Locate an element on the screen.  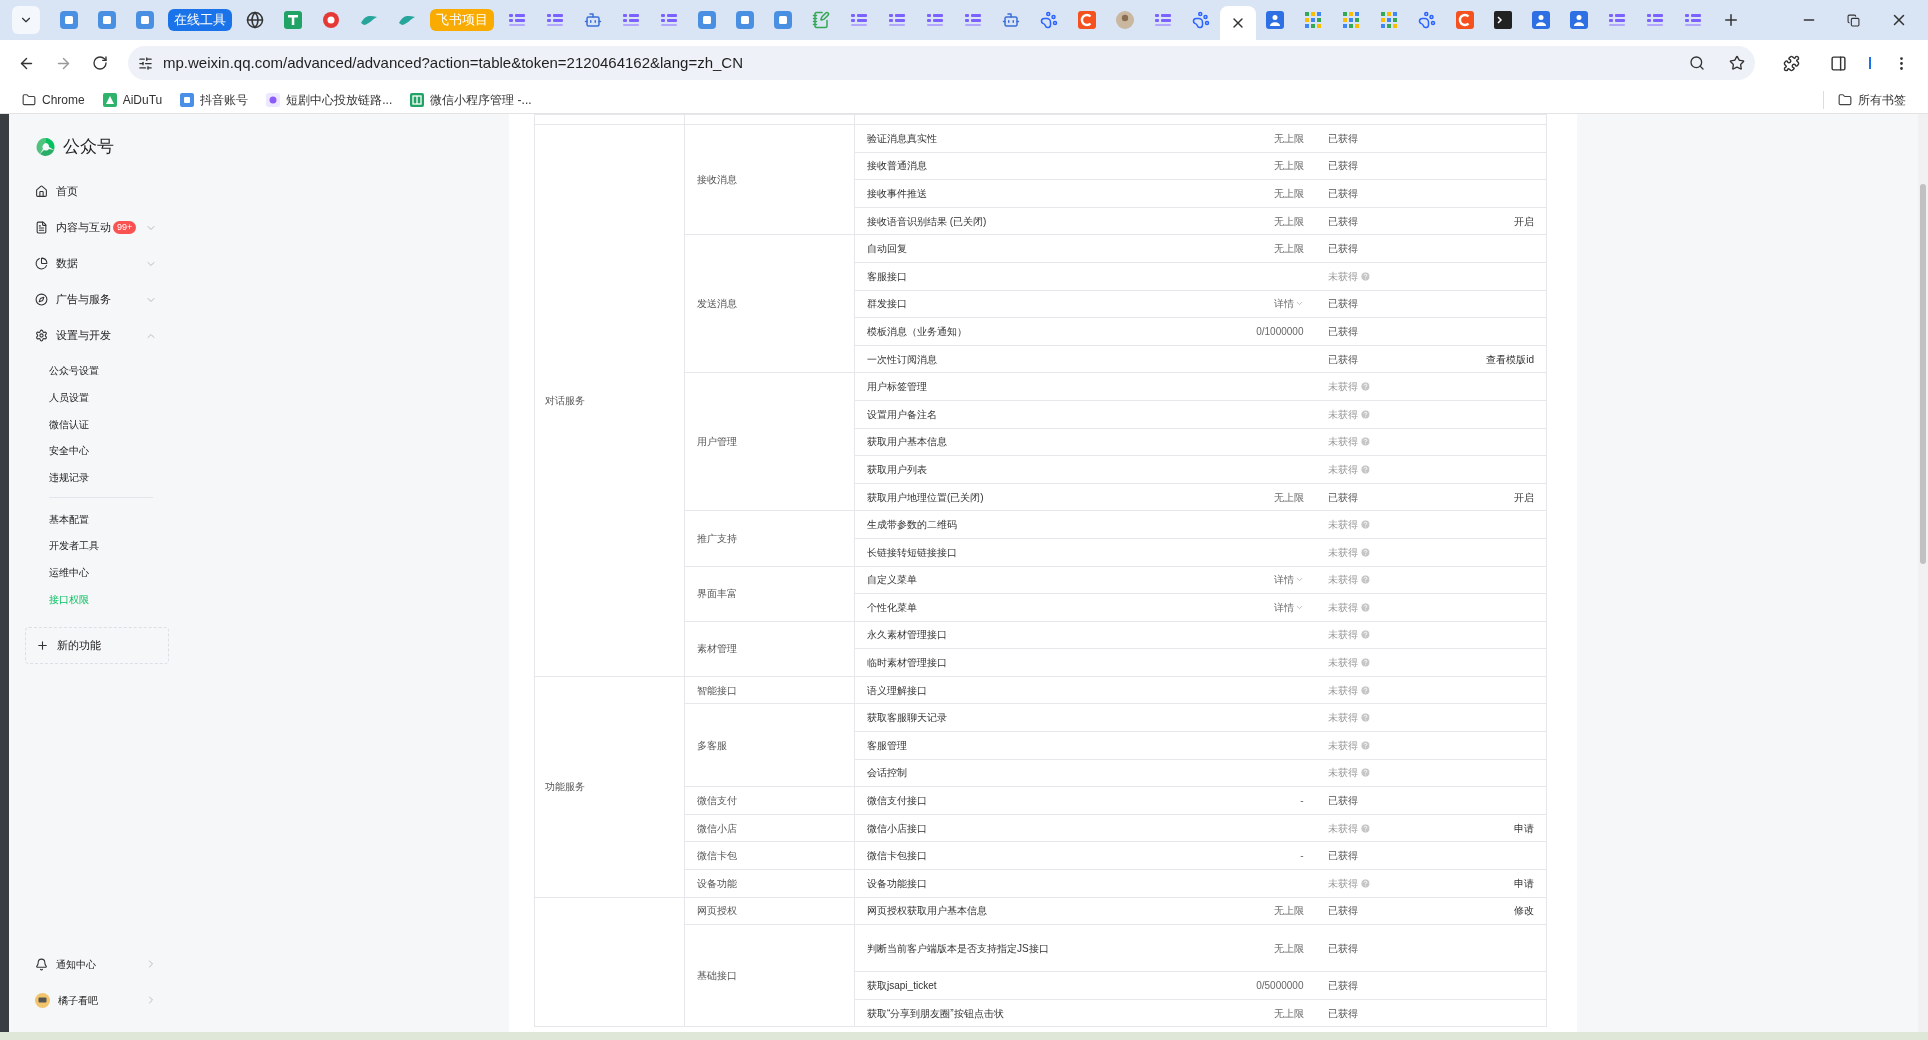
robot-icon is located at coordinates (593, 20).